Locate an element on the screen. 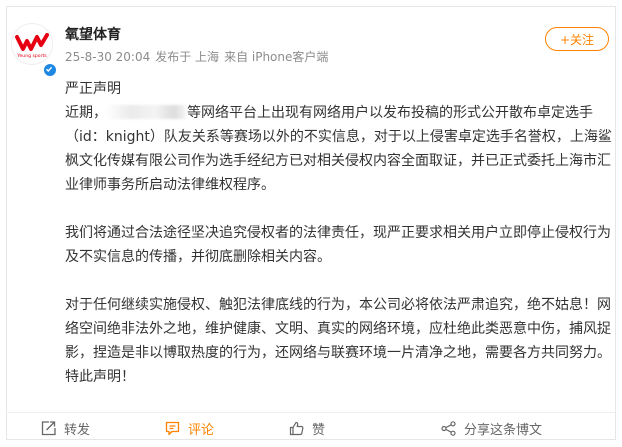 This screenshot has width=622, height=447. brand-logo-text: Yeung sports is located at coordinates (31, 56).